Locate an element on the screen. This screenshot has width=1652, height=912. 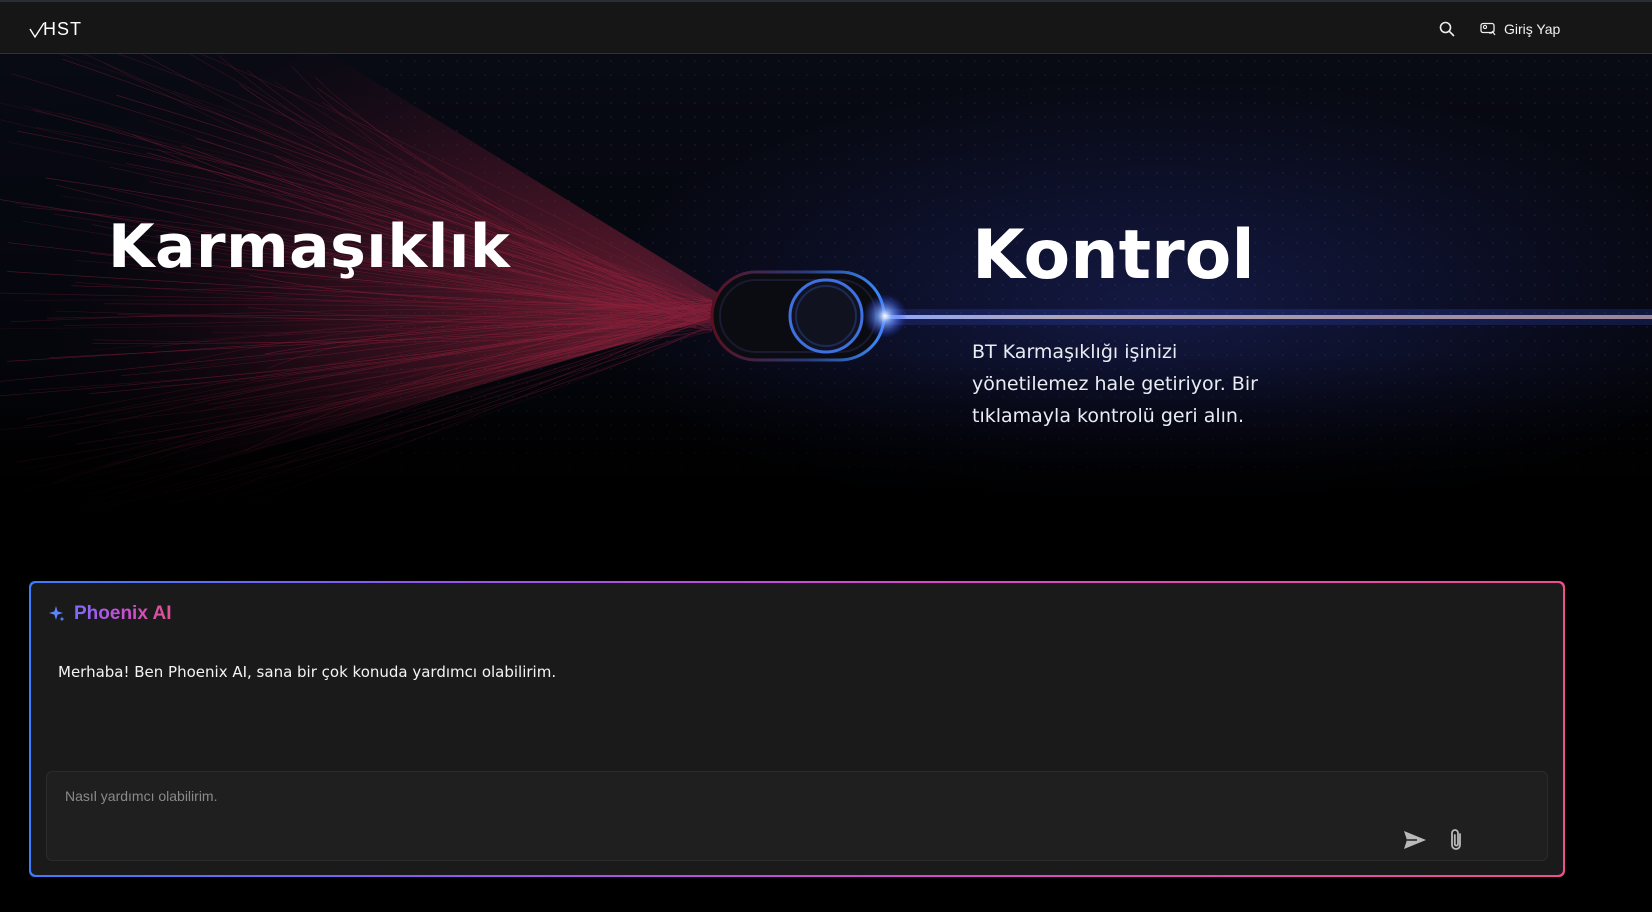
search-icon is located at coordinates (1447, 29).